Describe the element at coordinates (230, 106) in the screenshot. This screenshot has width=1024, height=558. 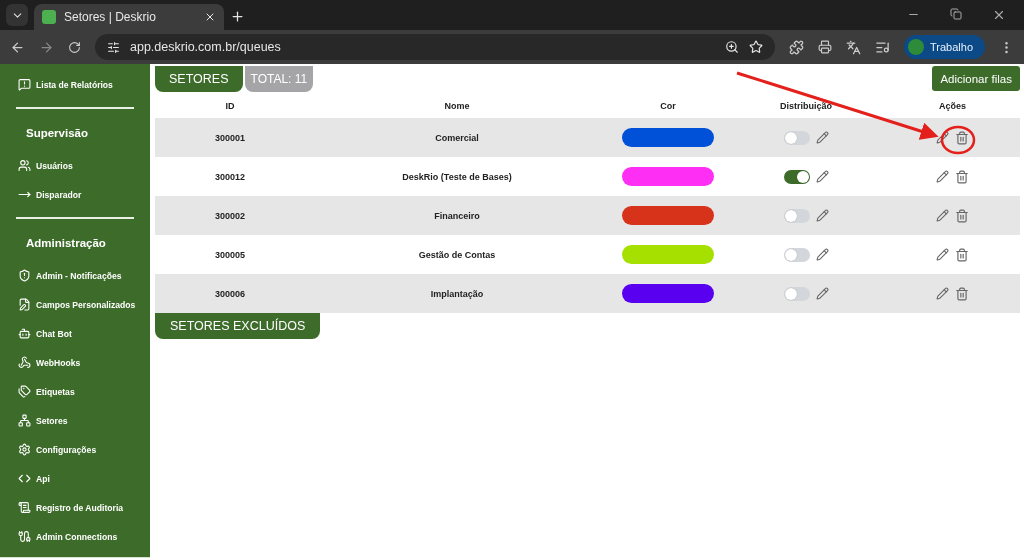
I see `column-header: ID` at that location.